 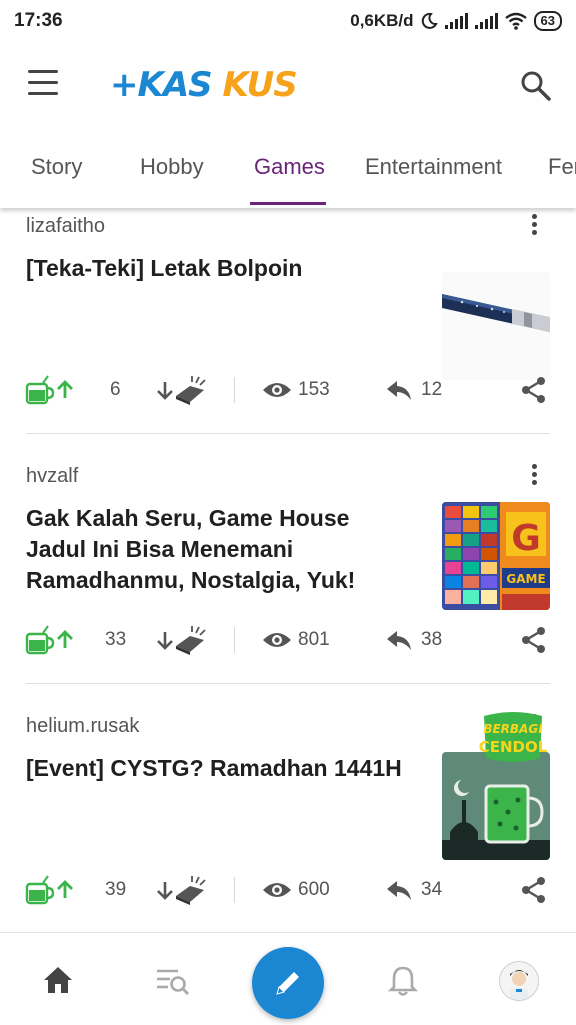 I want to click on pen-image, so click(x=496, y=326).